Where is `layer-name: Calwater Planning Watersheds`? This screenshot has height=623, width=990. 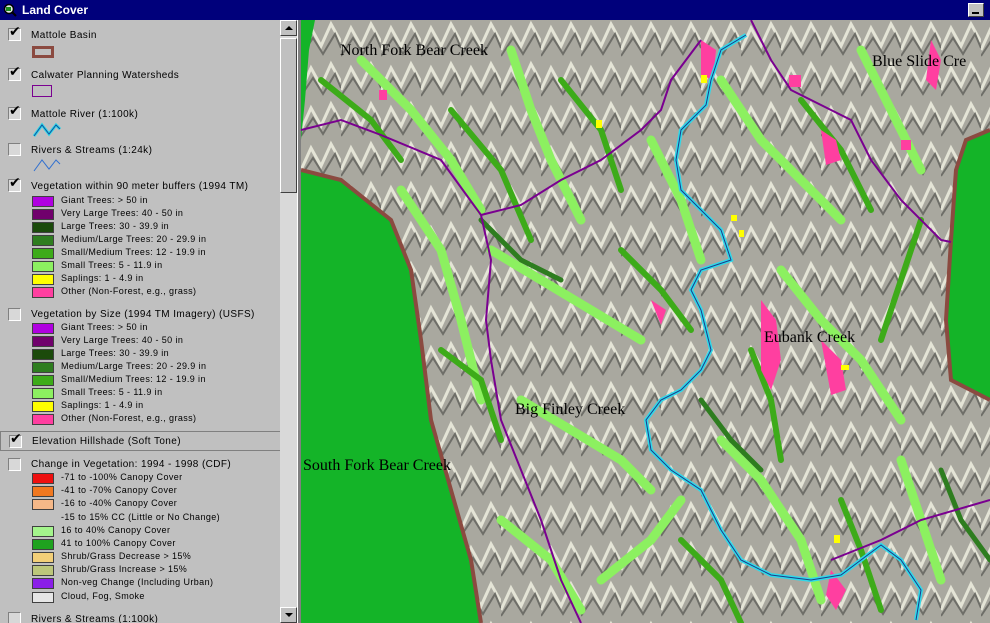
layer-name: Calwater Planning Watersheds is located at coordinates (105, 75).